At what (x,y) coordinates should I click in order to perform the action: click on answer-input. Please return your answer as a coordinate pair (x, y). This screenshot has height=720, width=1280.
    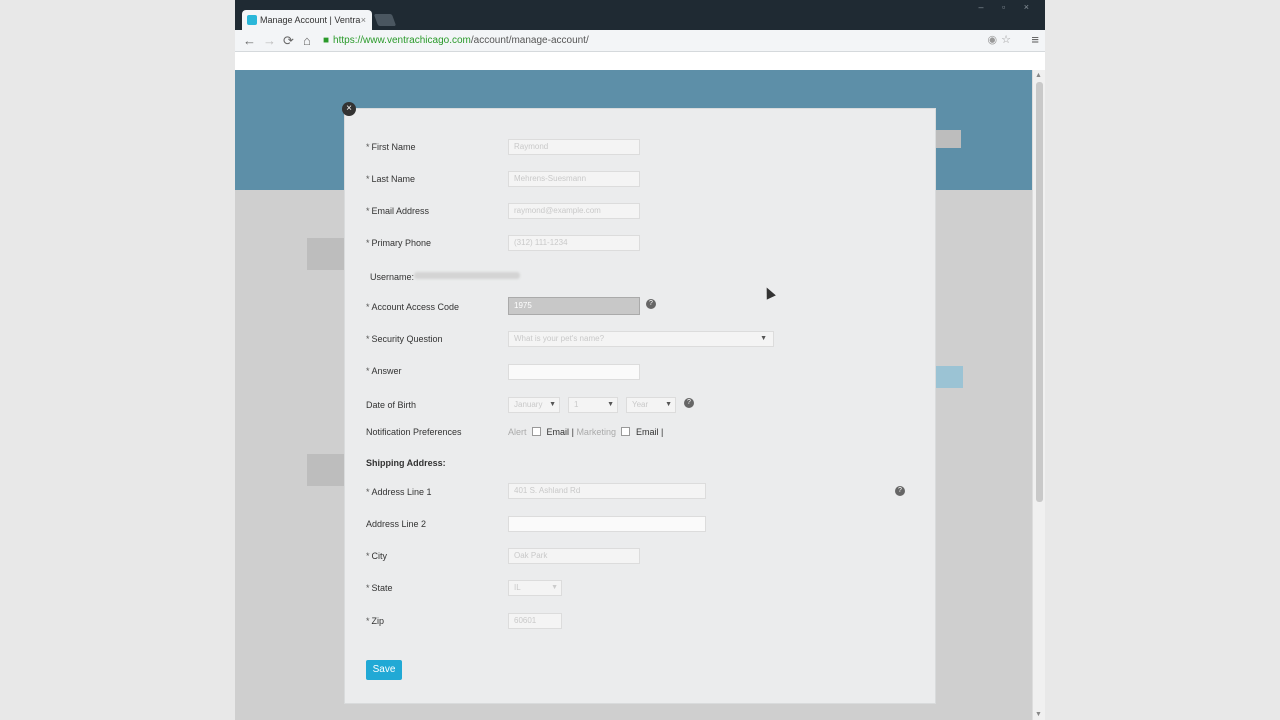
    Looking at the image, I should click on (574, 372).